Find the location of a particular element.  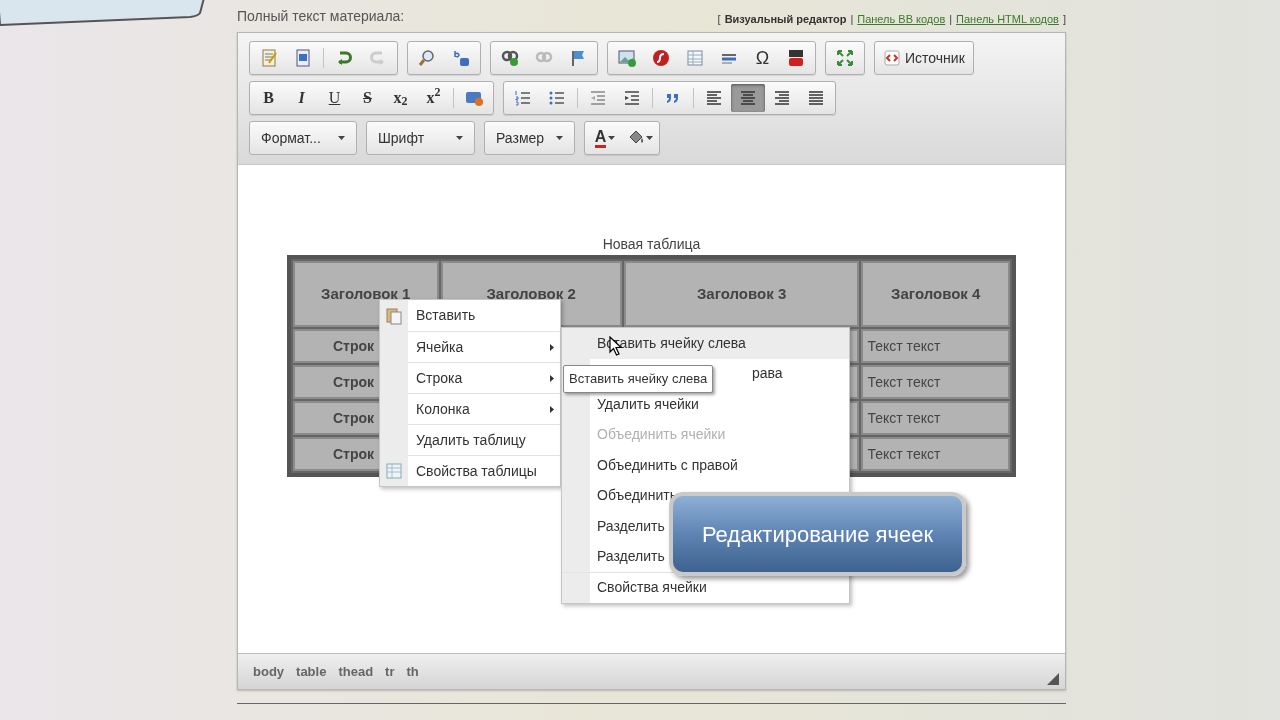

table-properties-icon is located at coordinates (394, 470).